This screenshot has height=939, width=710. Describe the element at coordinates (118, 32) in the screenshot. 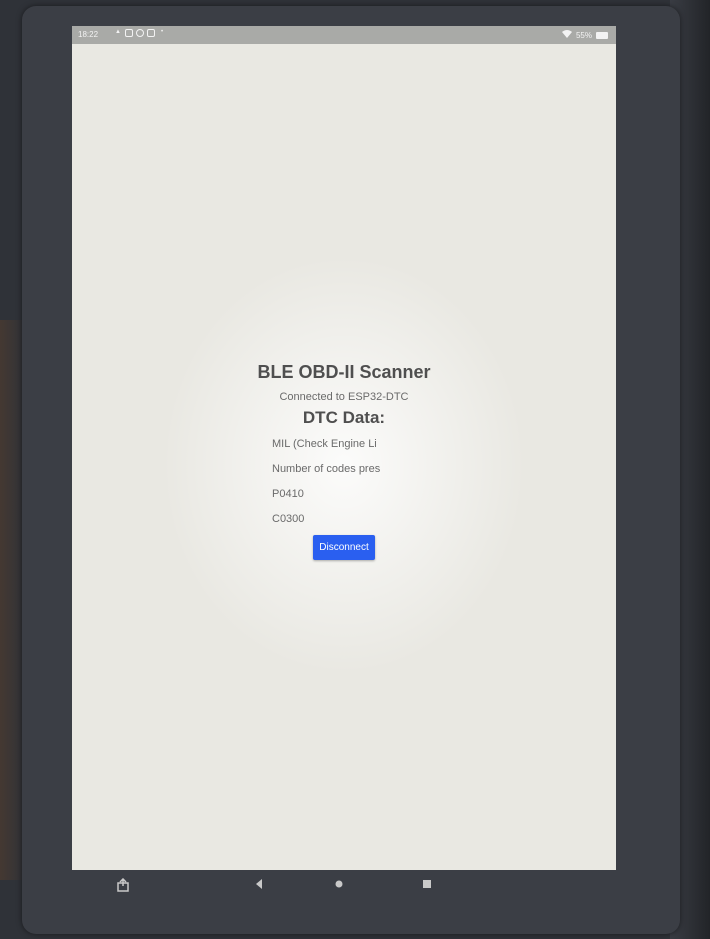

I see `warning-icon: ▲` at that location.